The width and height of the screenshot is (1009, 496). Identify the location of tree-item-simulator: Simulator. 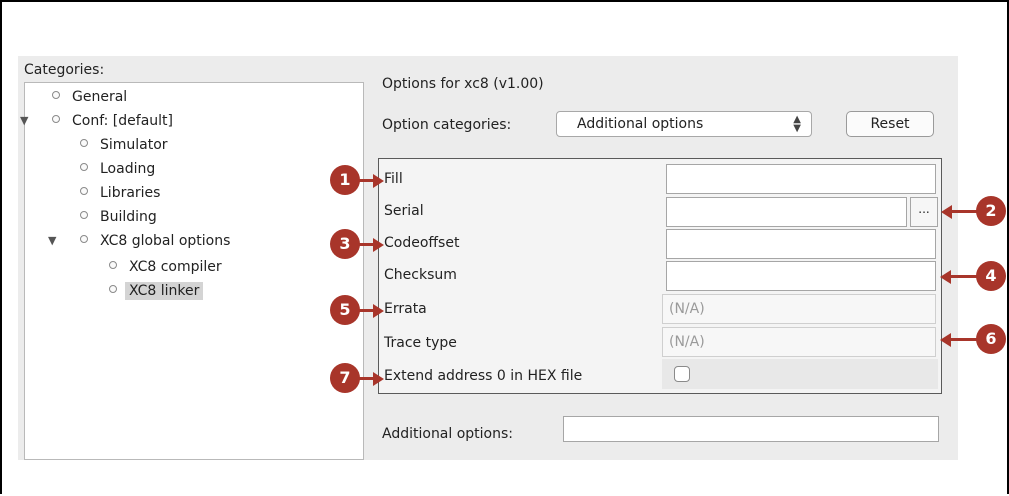
(124, 145).